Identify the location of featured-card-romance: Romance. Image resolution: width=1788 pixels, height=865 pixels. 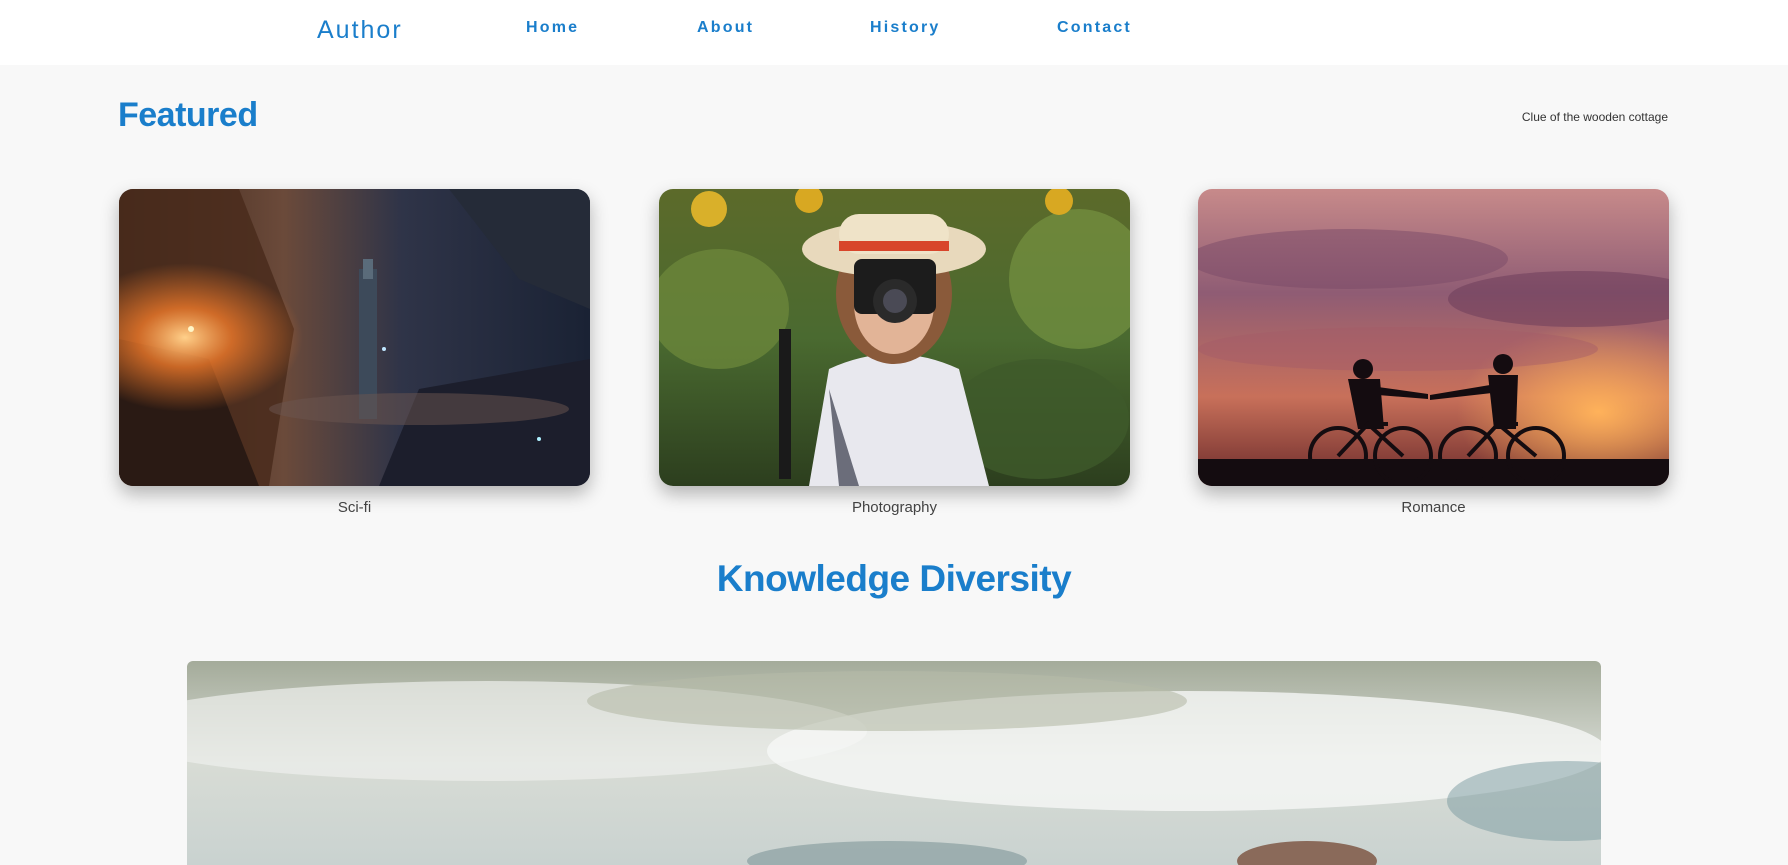
(1433, 352).